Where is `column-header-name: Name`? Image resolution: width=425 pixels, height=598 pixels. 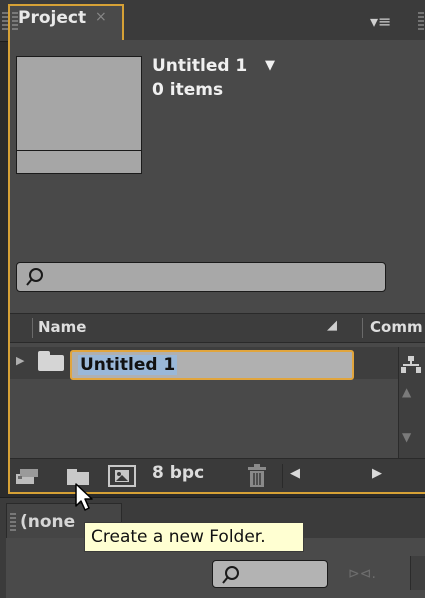 column-header-name: Name is located at coordinates (62, 327).